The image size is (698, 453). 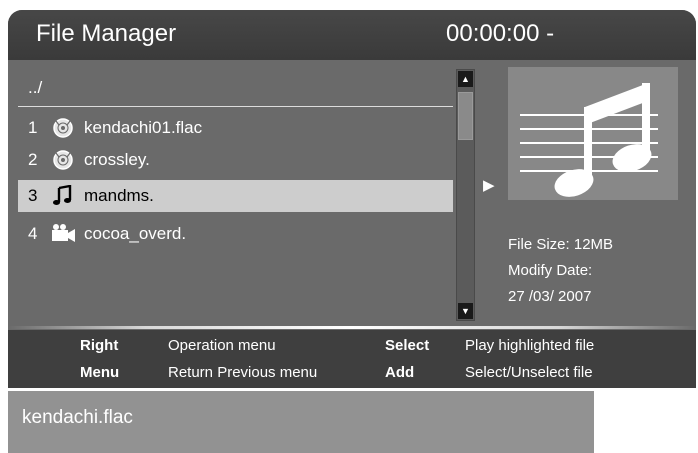 What do you see at coordinates (243, 372) in the screenshot?
I see `help-desc-return: Return Previous menu` at bounding box center [243, 372].